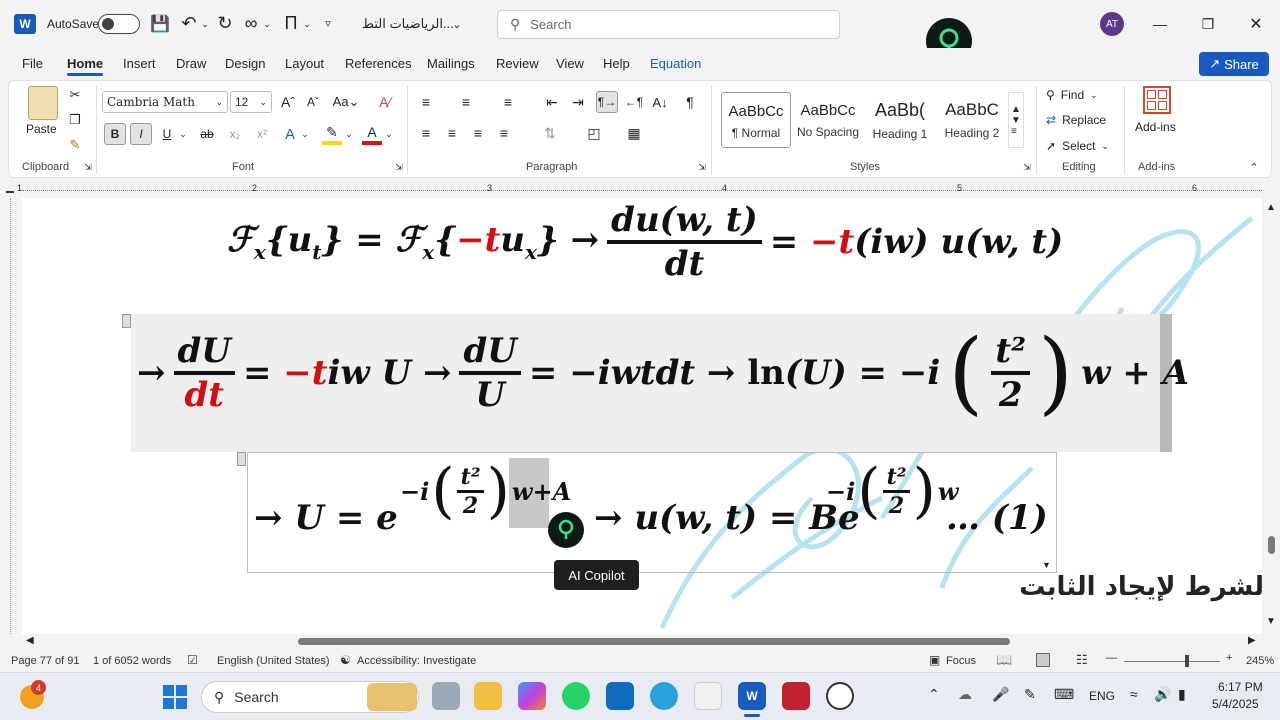 The height and width of the screenshot is (720, 1280). I want to click on show-formatting-icon: ¶, so click(690, 102).